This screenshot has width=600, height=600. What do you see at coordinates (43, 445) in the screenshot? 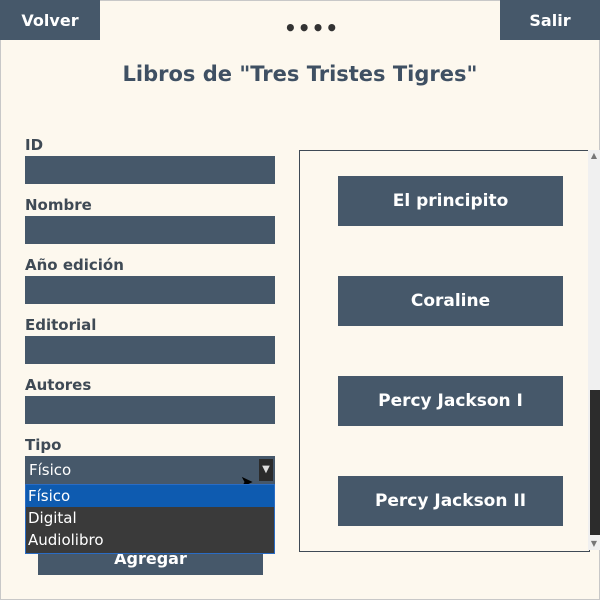
I see `tipo-label: Tipo` at bounding box center [43, 445].